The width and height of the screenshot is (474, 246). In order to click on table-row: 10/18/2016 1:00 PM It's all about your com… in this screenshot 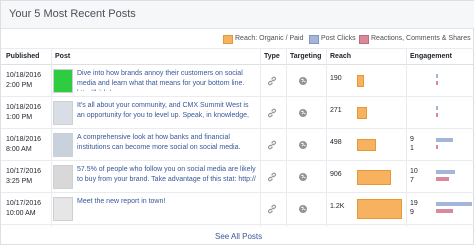, I will do `click(237, 113)`.